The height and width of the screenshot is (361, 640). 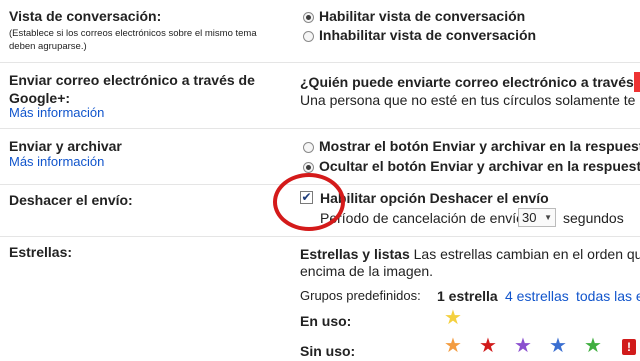 What do you see at coordinates (637, 82) in the screenshot?
I see `edge-marker` at bounding box center [637, 82].